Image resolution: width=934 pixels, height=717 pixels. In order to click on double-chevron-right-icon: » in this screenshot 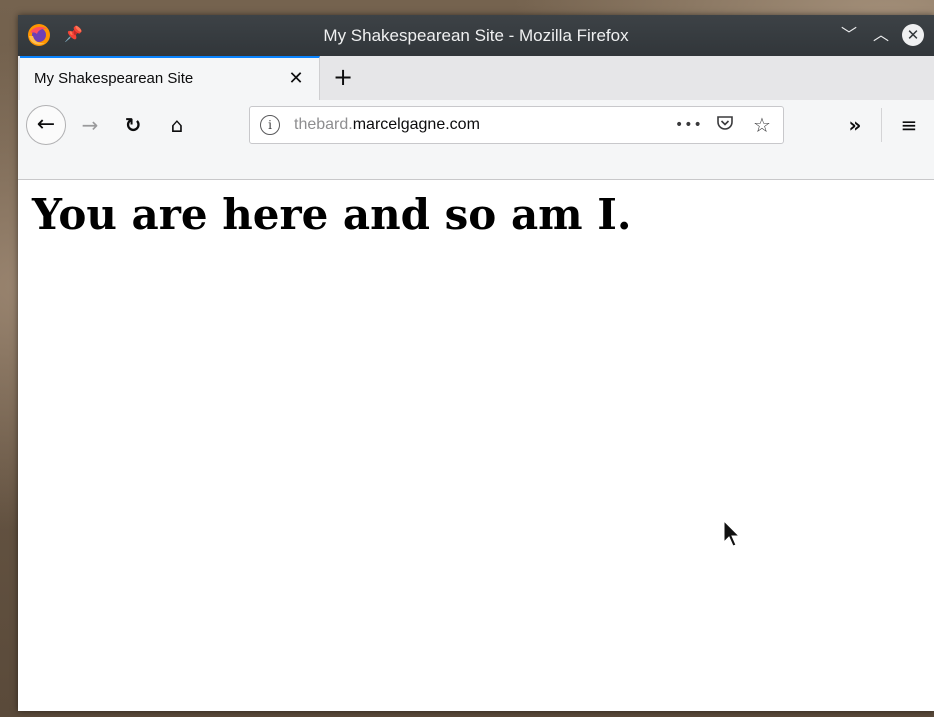, I will do `click(855, 125)`.